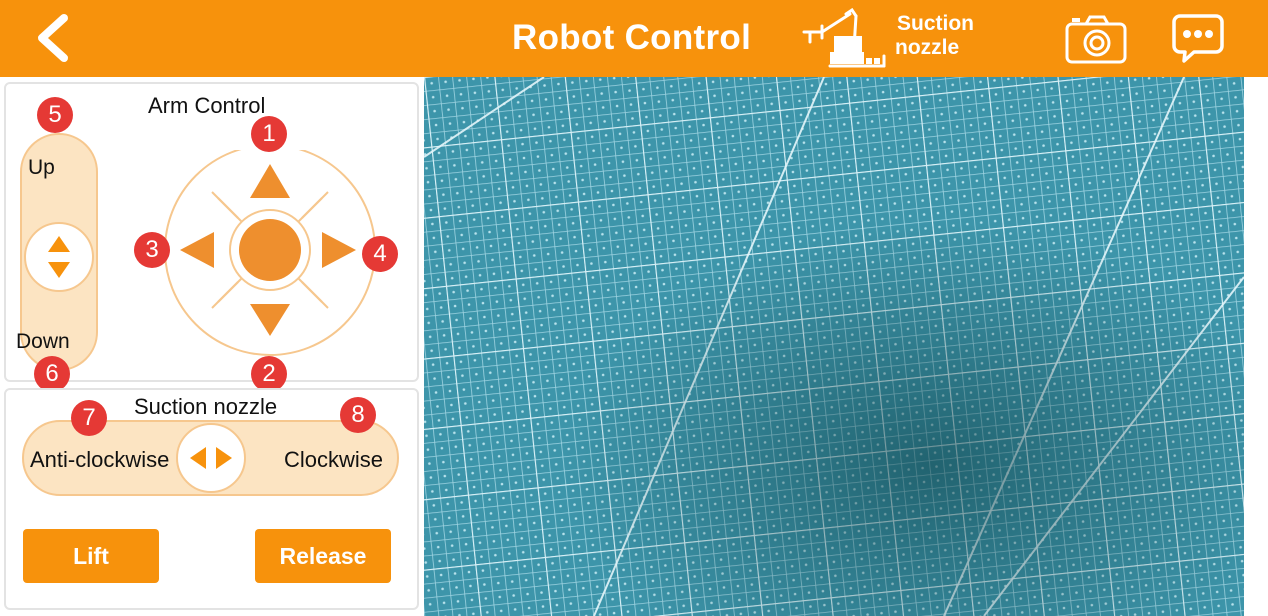  I want to click on direction-pad, so click(270, 257).